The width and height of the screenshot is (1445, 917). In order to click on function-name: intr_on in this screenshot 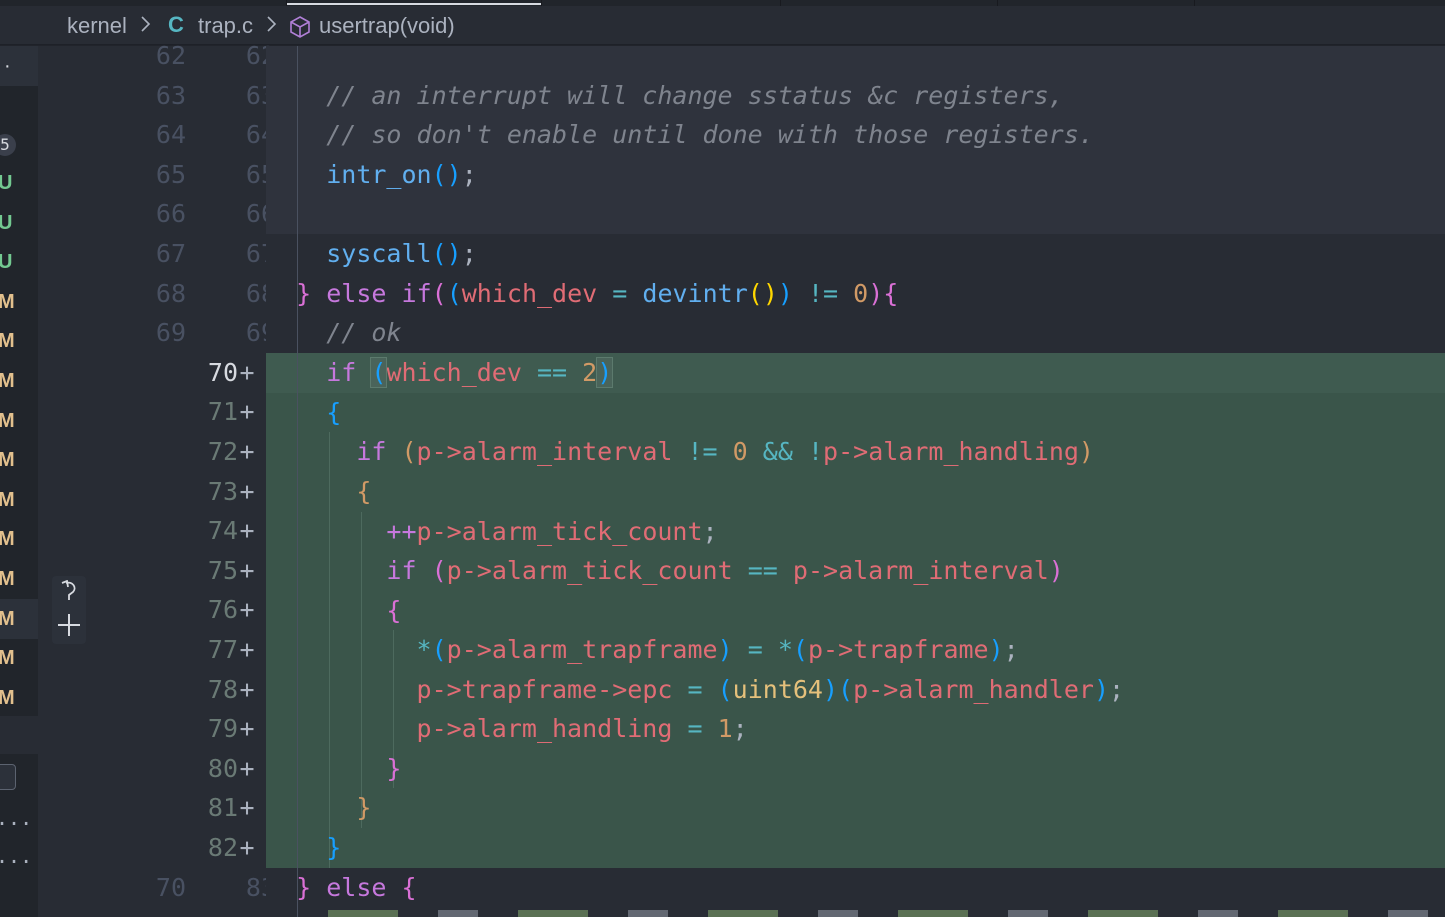, I will do `click(379, 174)`.